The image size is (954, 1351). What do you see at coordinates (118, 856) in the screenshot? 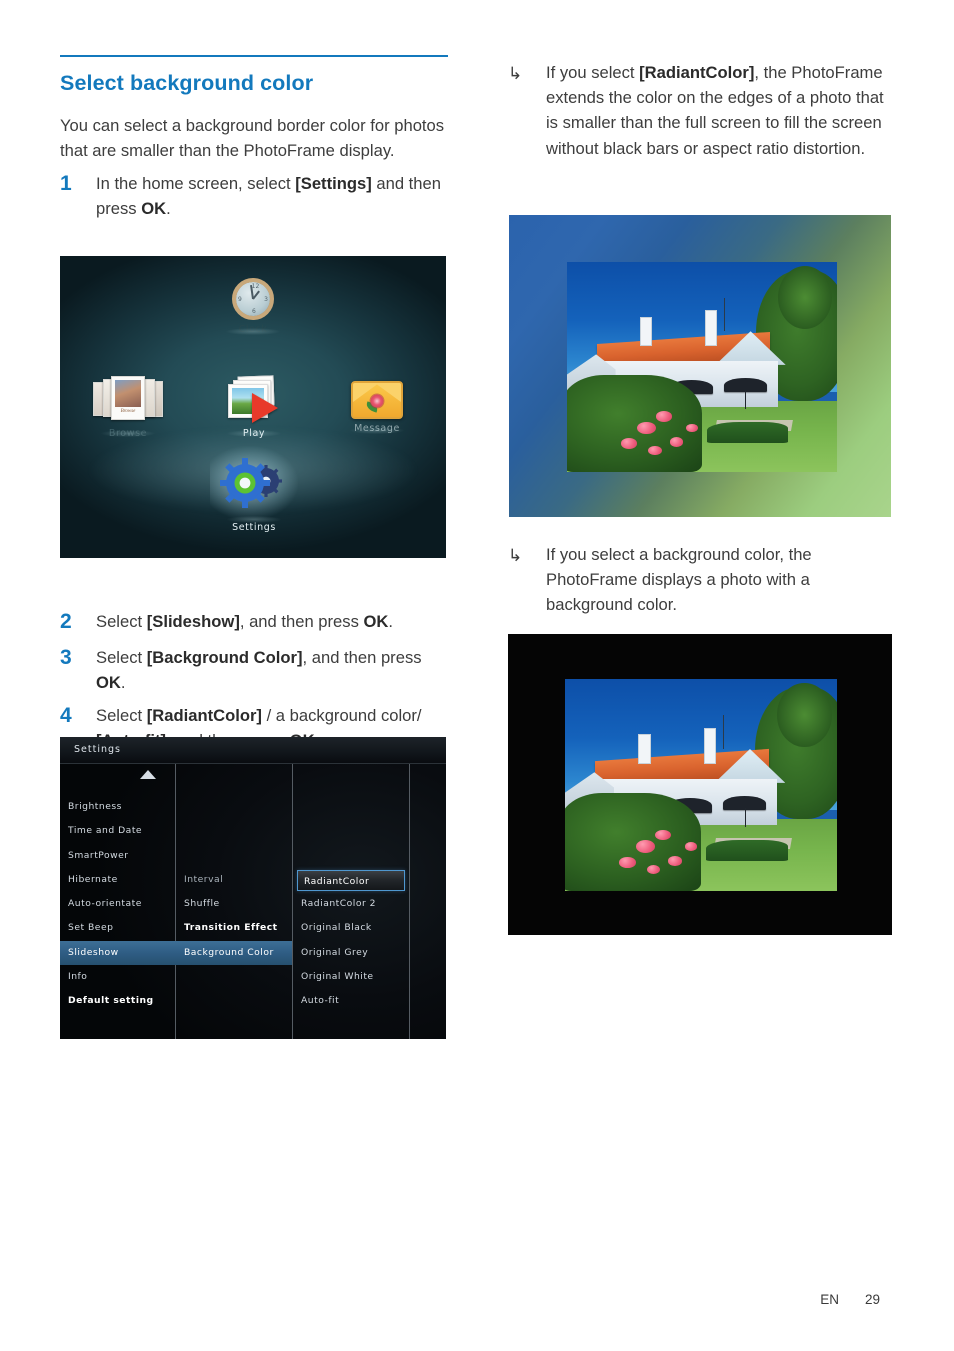
I see `settings-menu-item: SmartPower` at bounding box center [118, 856].